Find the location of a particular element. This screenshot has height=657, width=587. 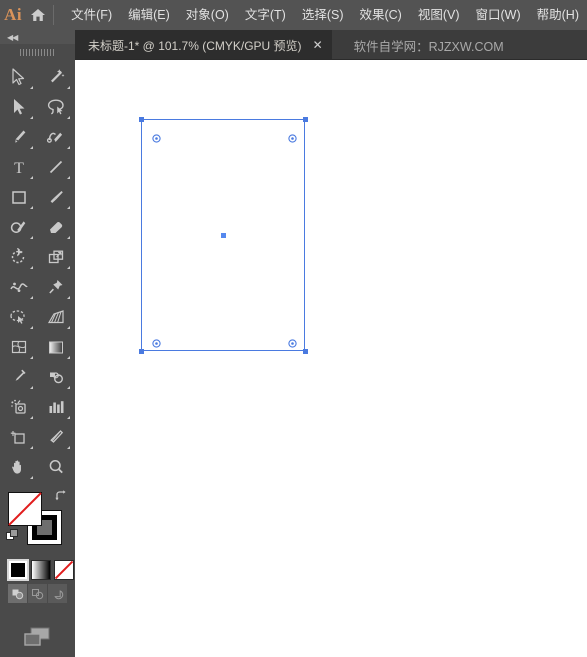

fill-stroke-controls is located at coordinates (37, 522).